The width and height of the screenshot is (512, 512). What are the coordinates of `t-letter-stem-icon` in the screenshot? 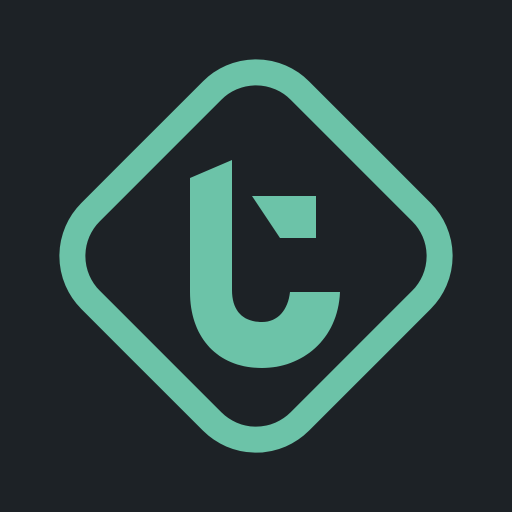 It's located at (265, 264).